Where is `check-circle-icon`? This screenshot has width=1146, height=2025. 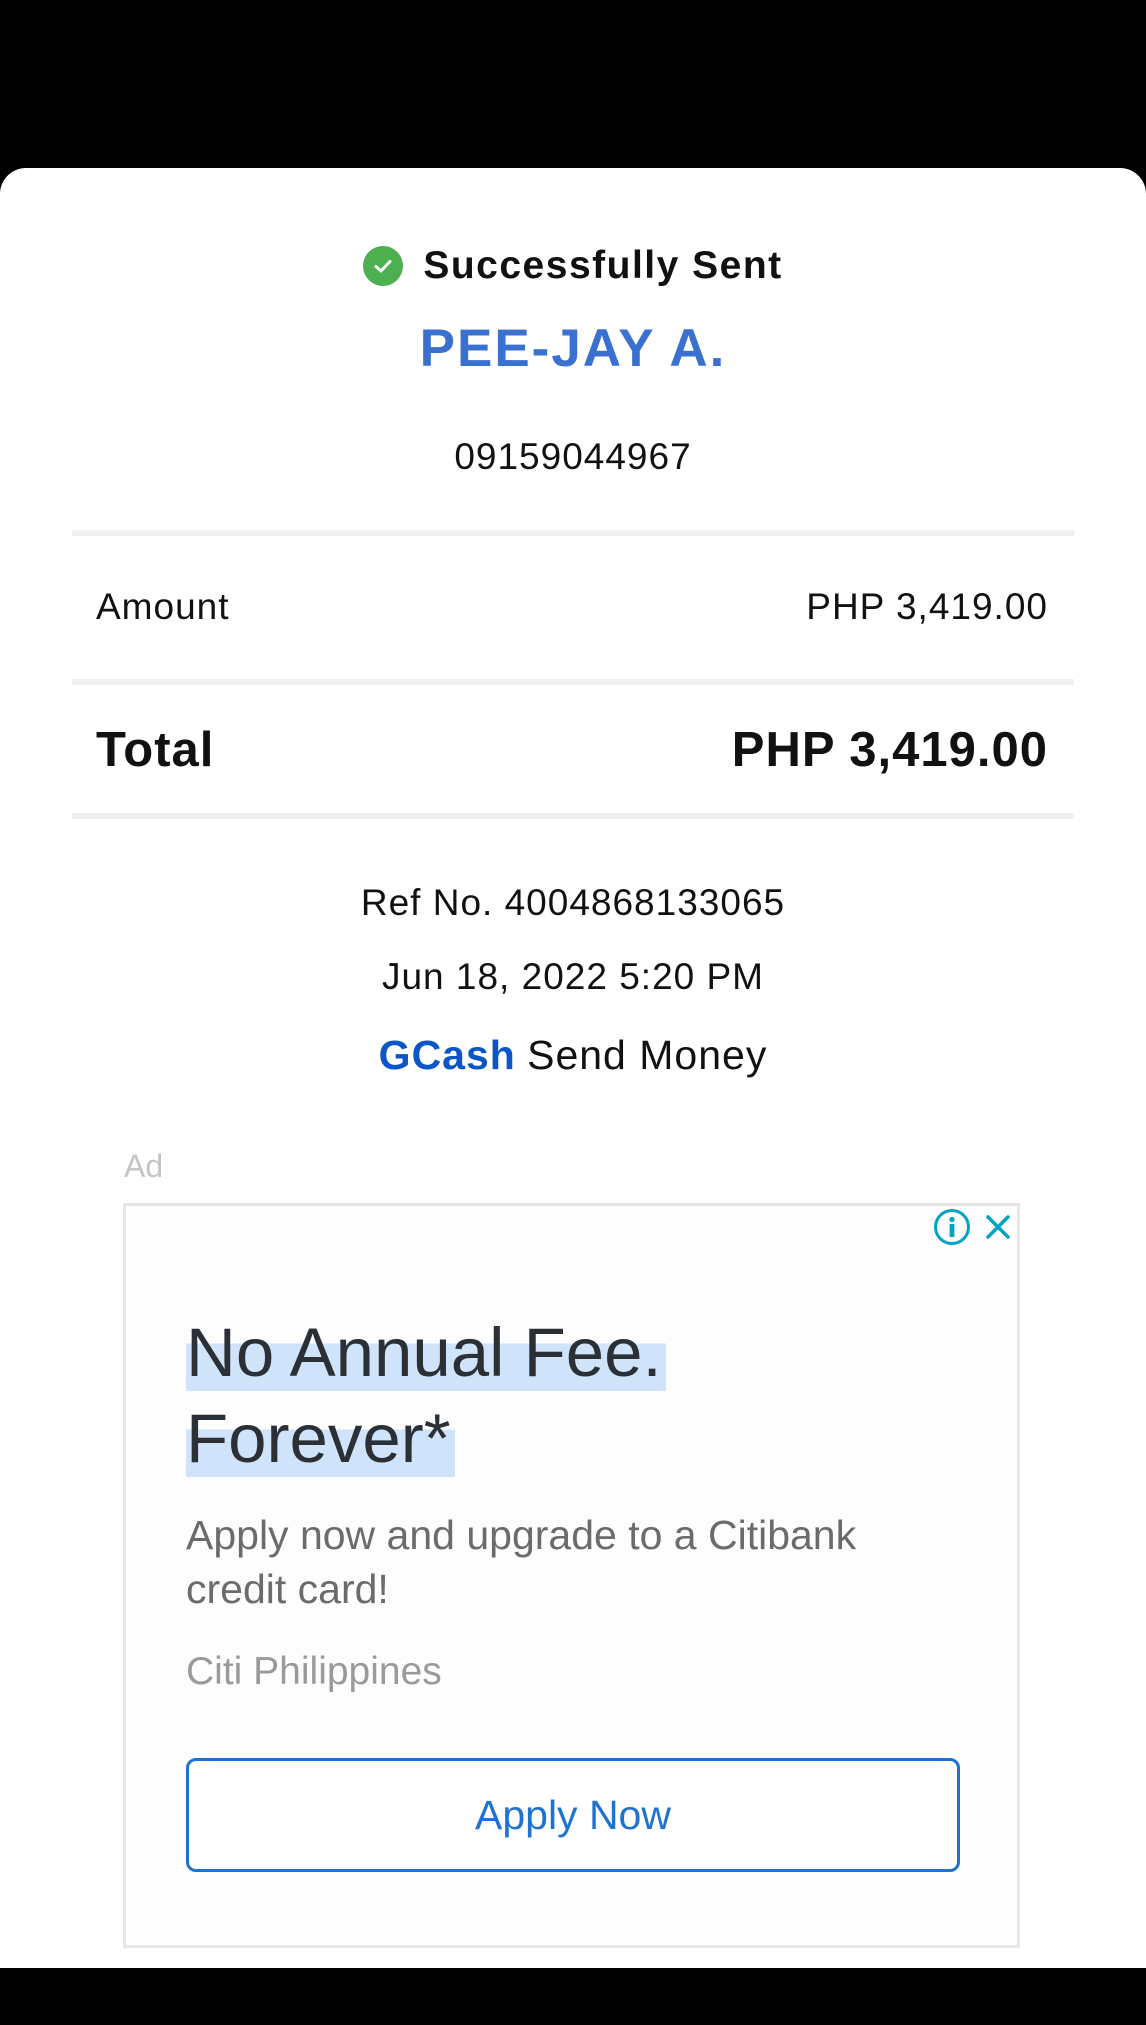
check-circle-icon is located at coordinates (383, 266).